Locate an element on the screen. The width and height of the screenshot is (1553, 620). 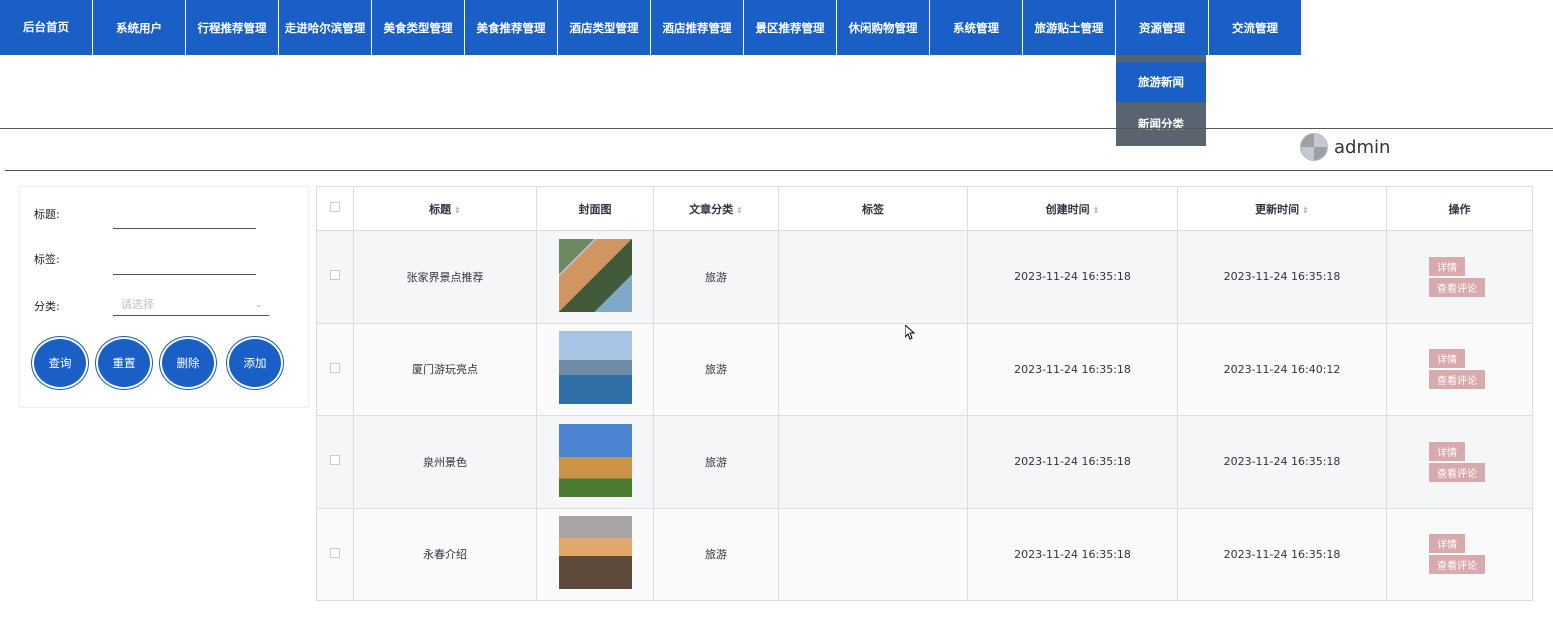
header-category: 文章分类 ⇕ is located at coordinates (716, 208).